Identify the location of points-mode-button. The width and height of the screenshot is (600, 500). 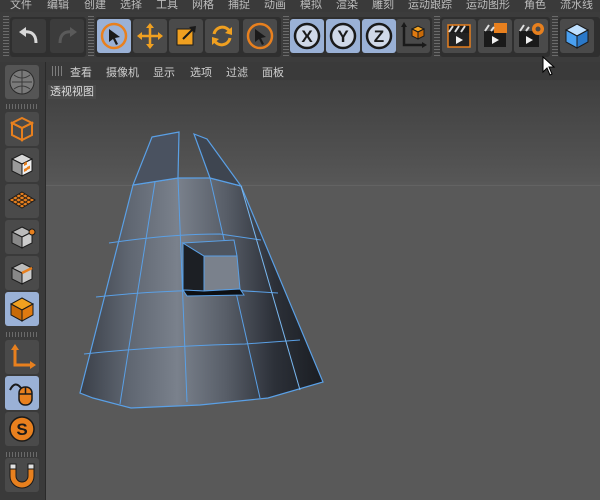
(22, 237).